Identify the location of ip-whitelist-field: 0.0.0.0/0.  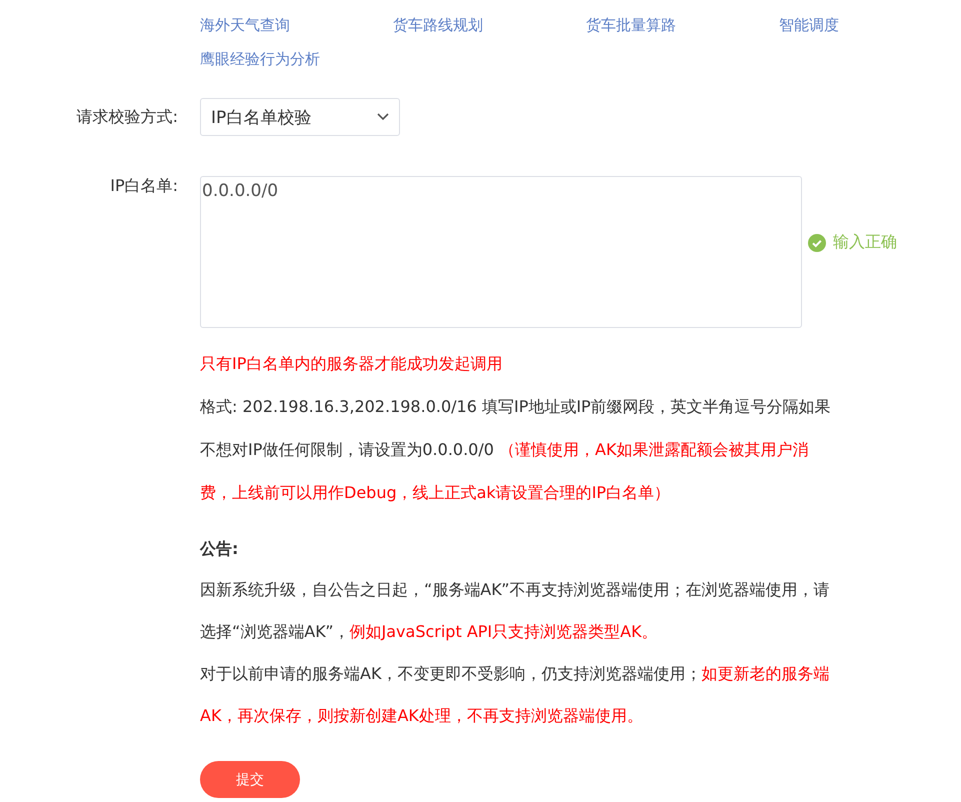
(501, 252).